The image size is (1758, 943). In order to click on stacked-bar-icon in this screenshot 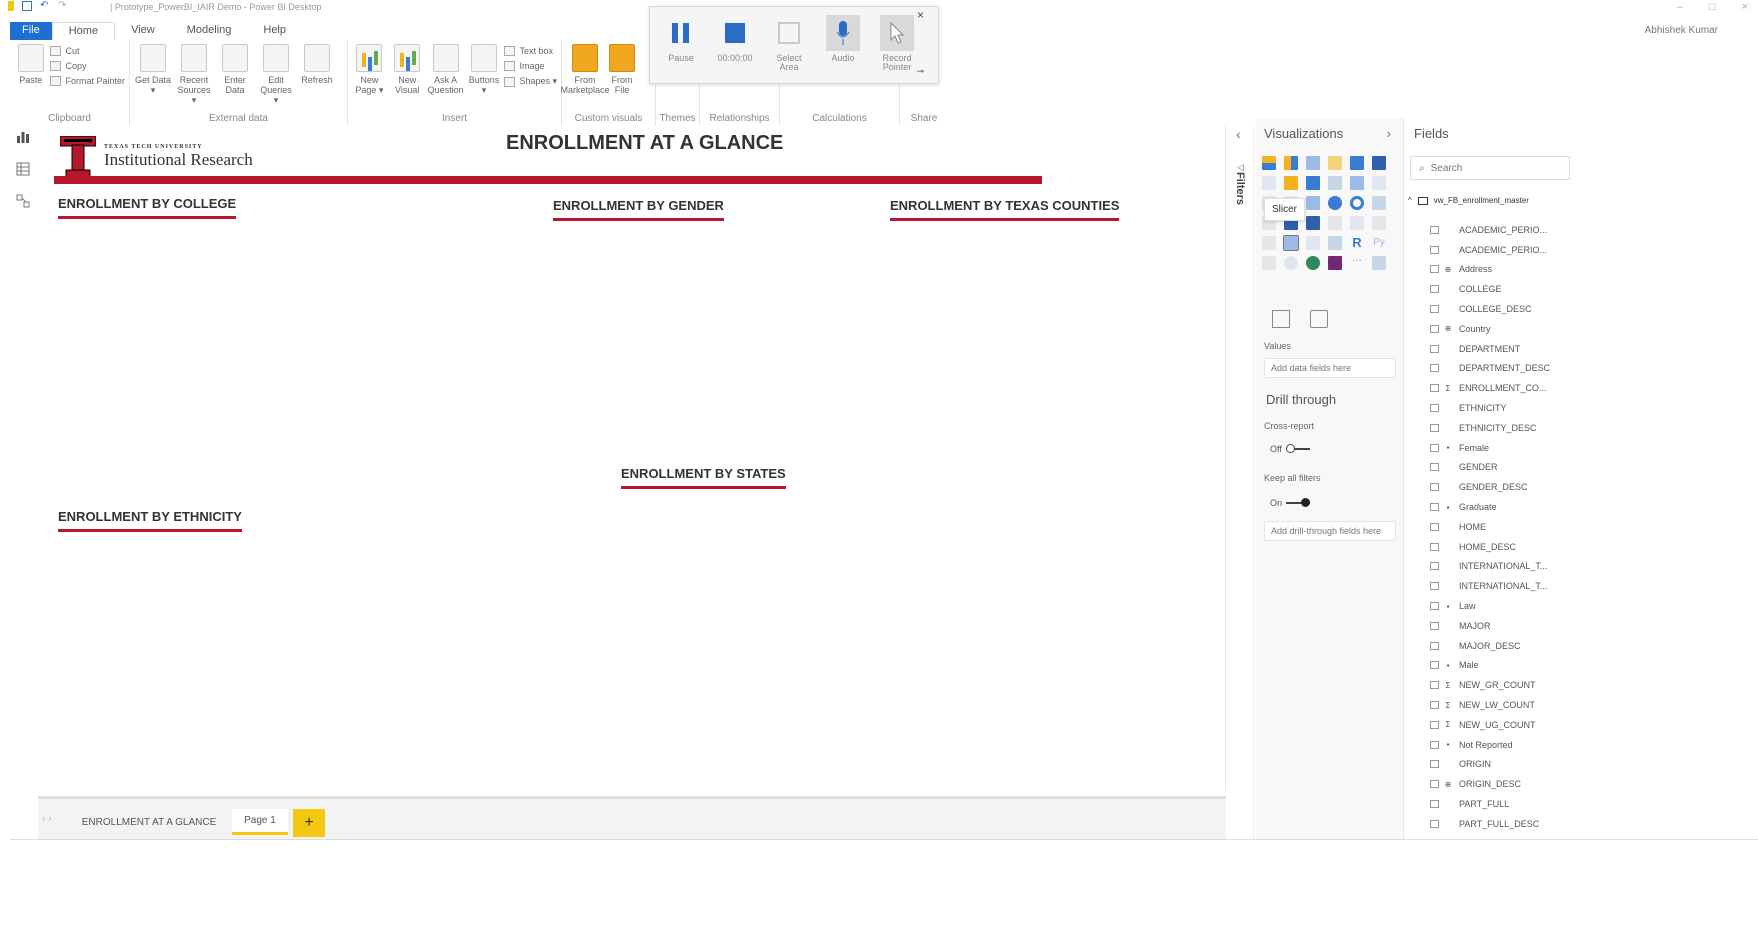, I will do `click(1269, 163)`.